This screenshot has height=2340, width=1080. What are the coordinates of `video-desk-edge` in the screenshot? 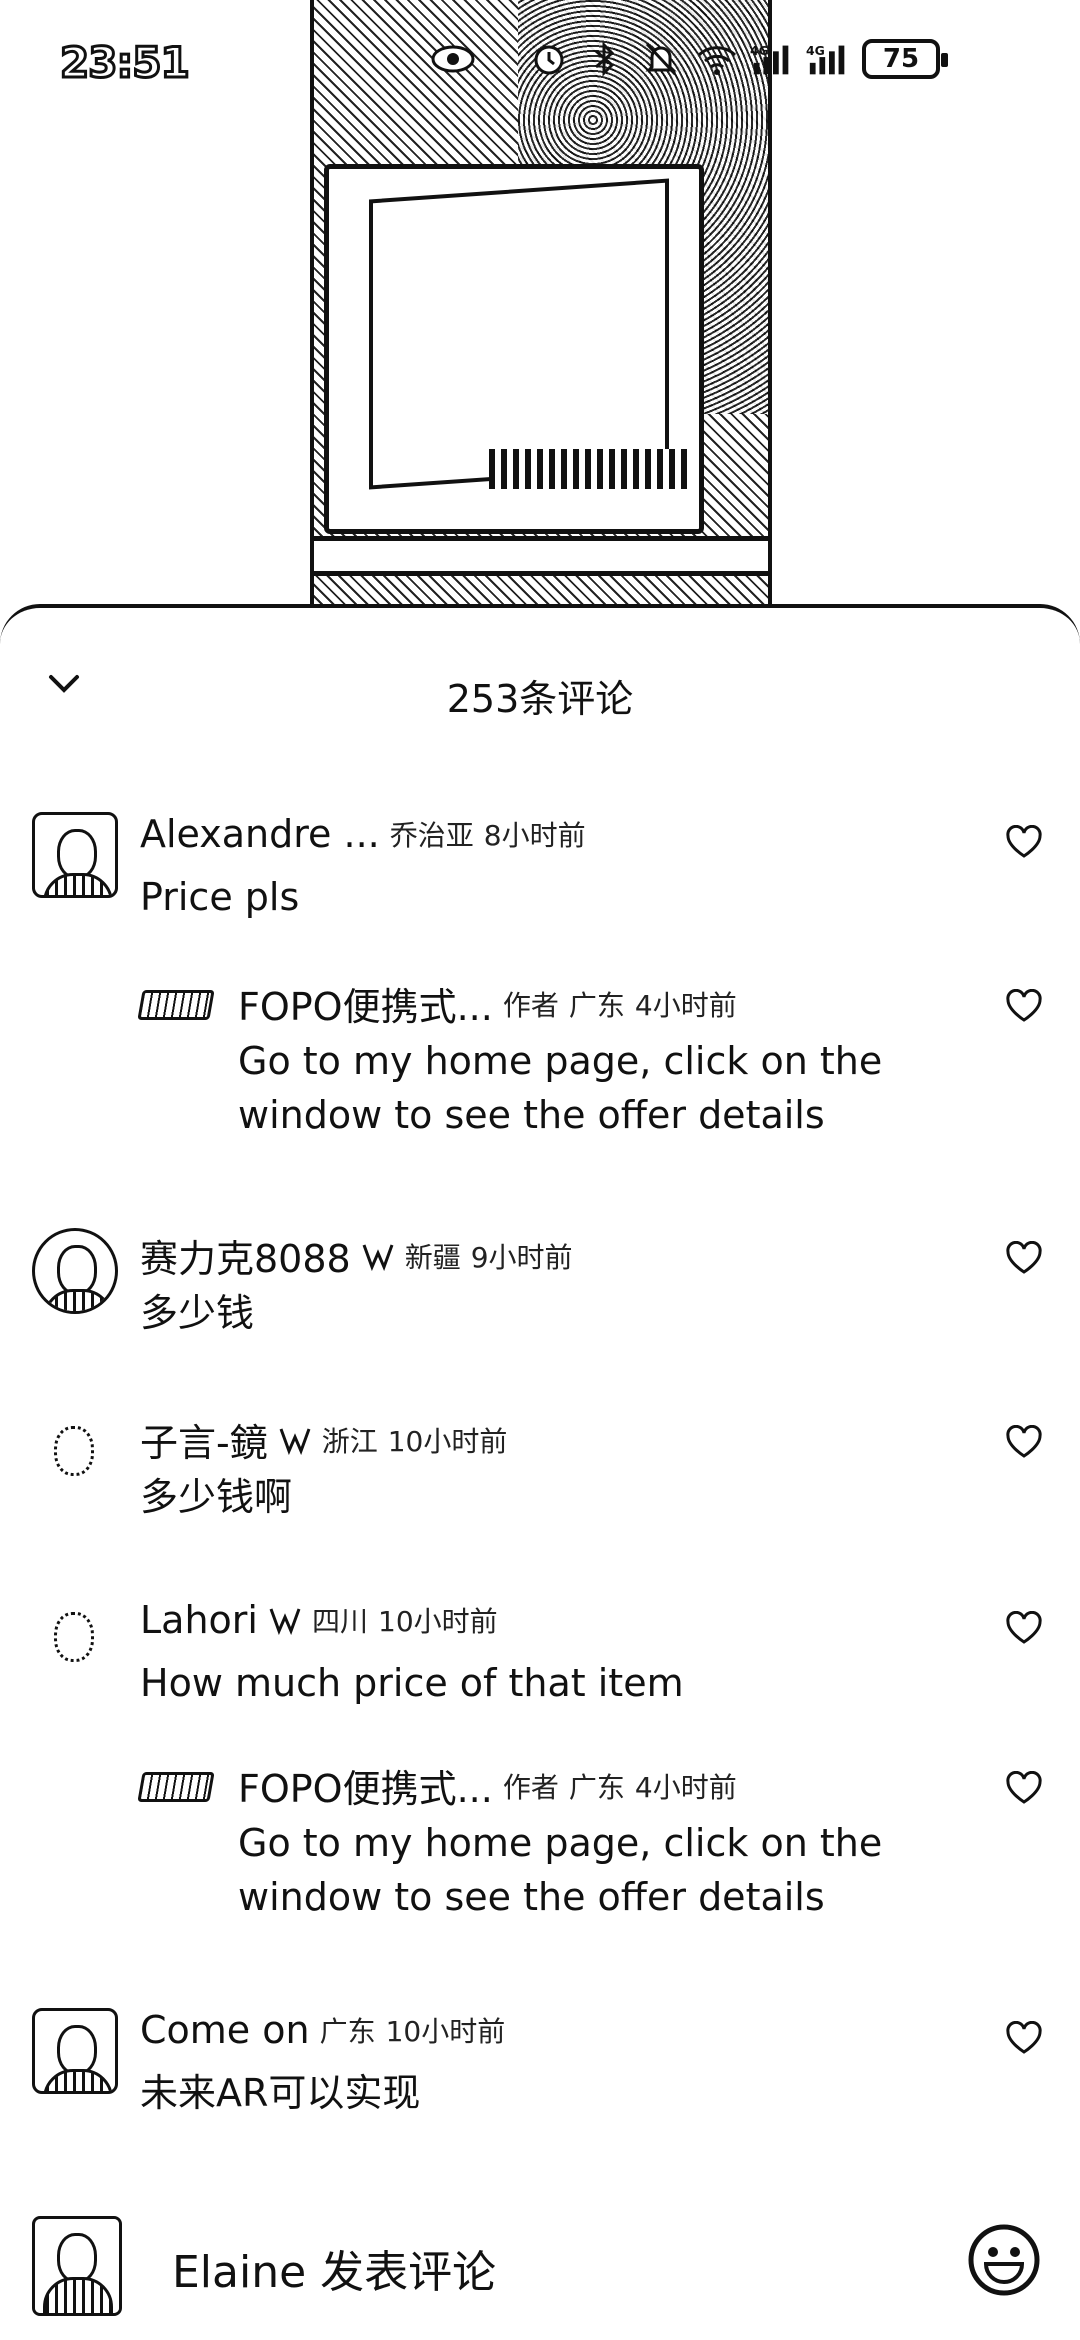 It's located at (541, 556).